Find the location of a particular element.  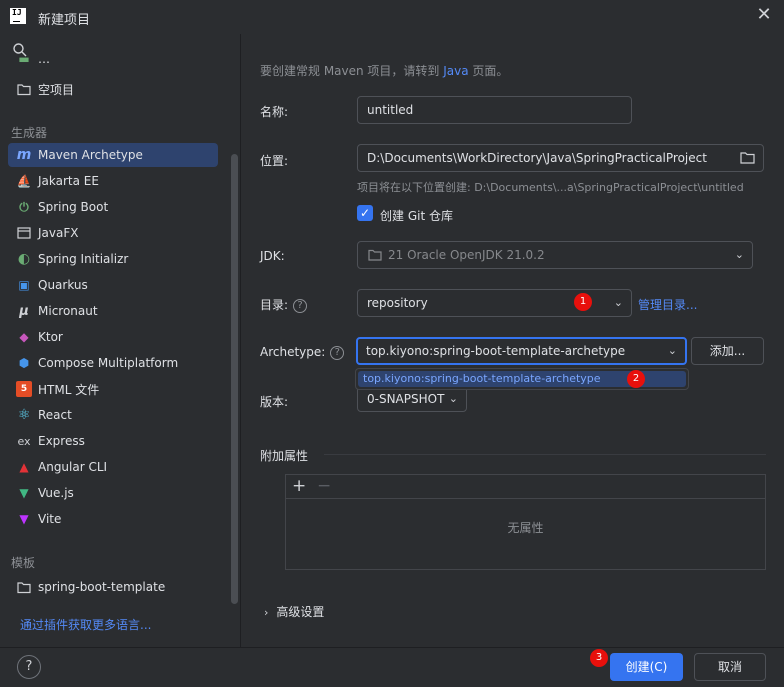

sidebar-item-label: Vite is located at coordinates (50, 519).